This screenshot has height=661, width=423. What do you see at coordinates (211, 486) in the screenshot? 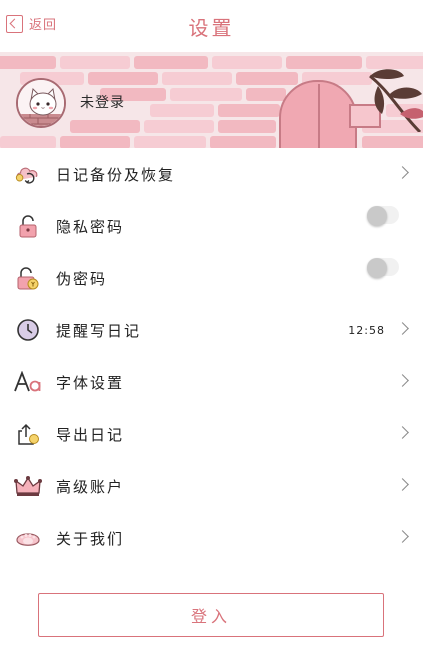
I see `settings-item-premium: 高级账户` at bounding box center [211, 486].